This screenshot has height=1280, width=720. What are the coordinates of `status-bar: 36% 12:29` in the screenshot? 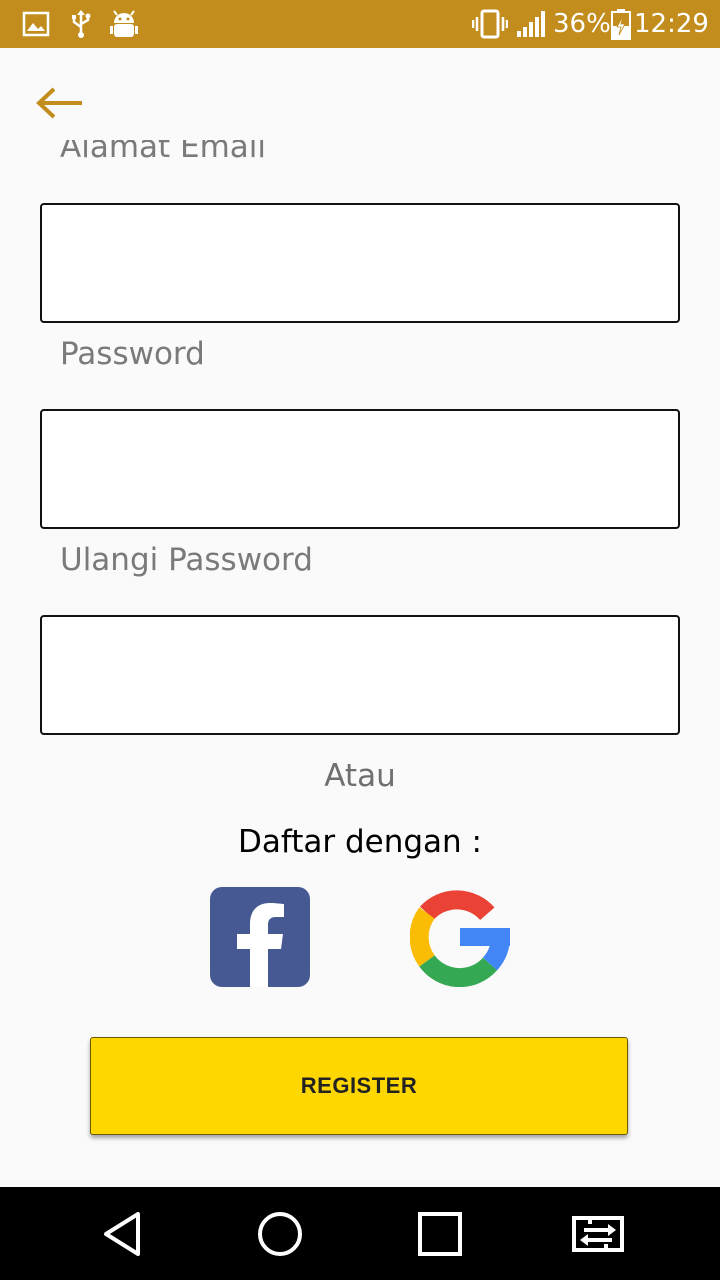 It's located at (360, 24).